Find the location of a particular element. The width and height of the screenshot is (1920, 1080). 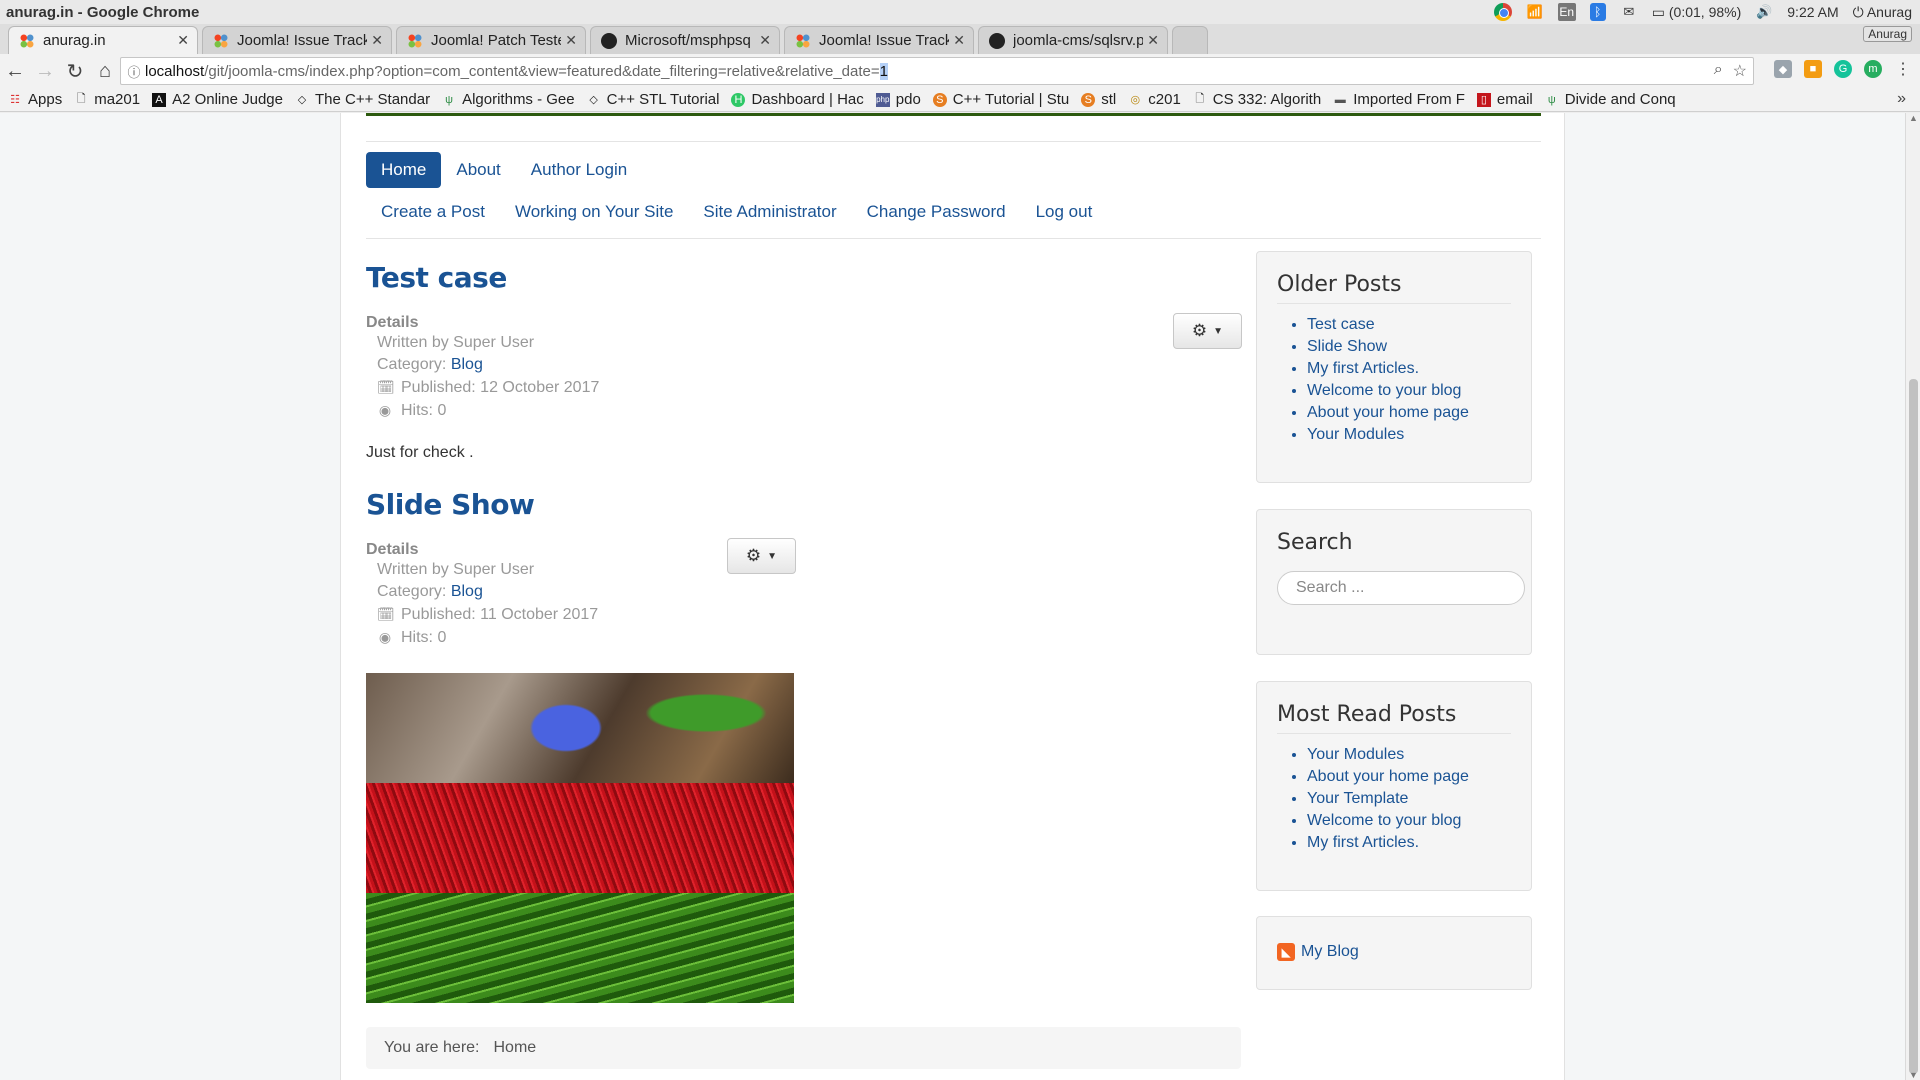

reload-icon: ↻ is located at coordinates (75, 71).